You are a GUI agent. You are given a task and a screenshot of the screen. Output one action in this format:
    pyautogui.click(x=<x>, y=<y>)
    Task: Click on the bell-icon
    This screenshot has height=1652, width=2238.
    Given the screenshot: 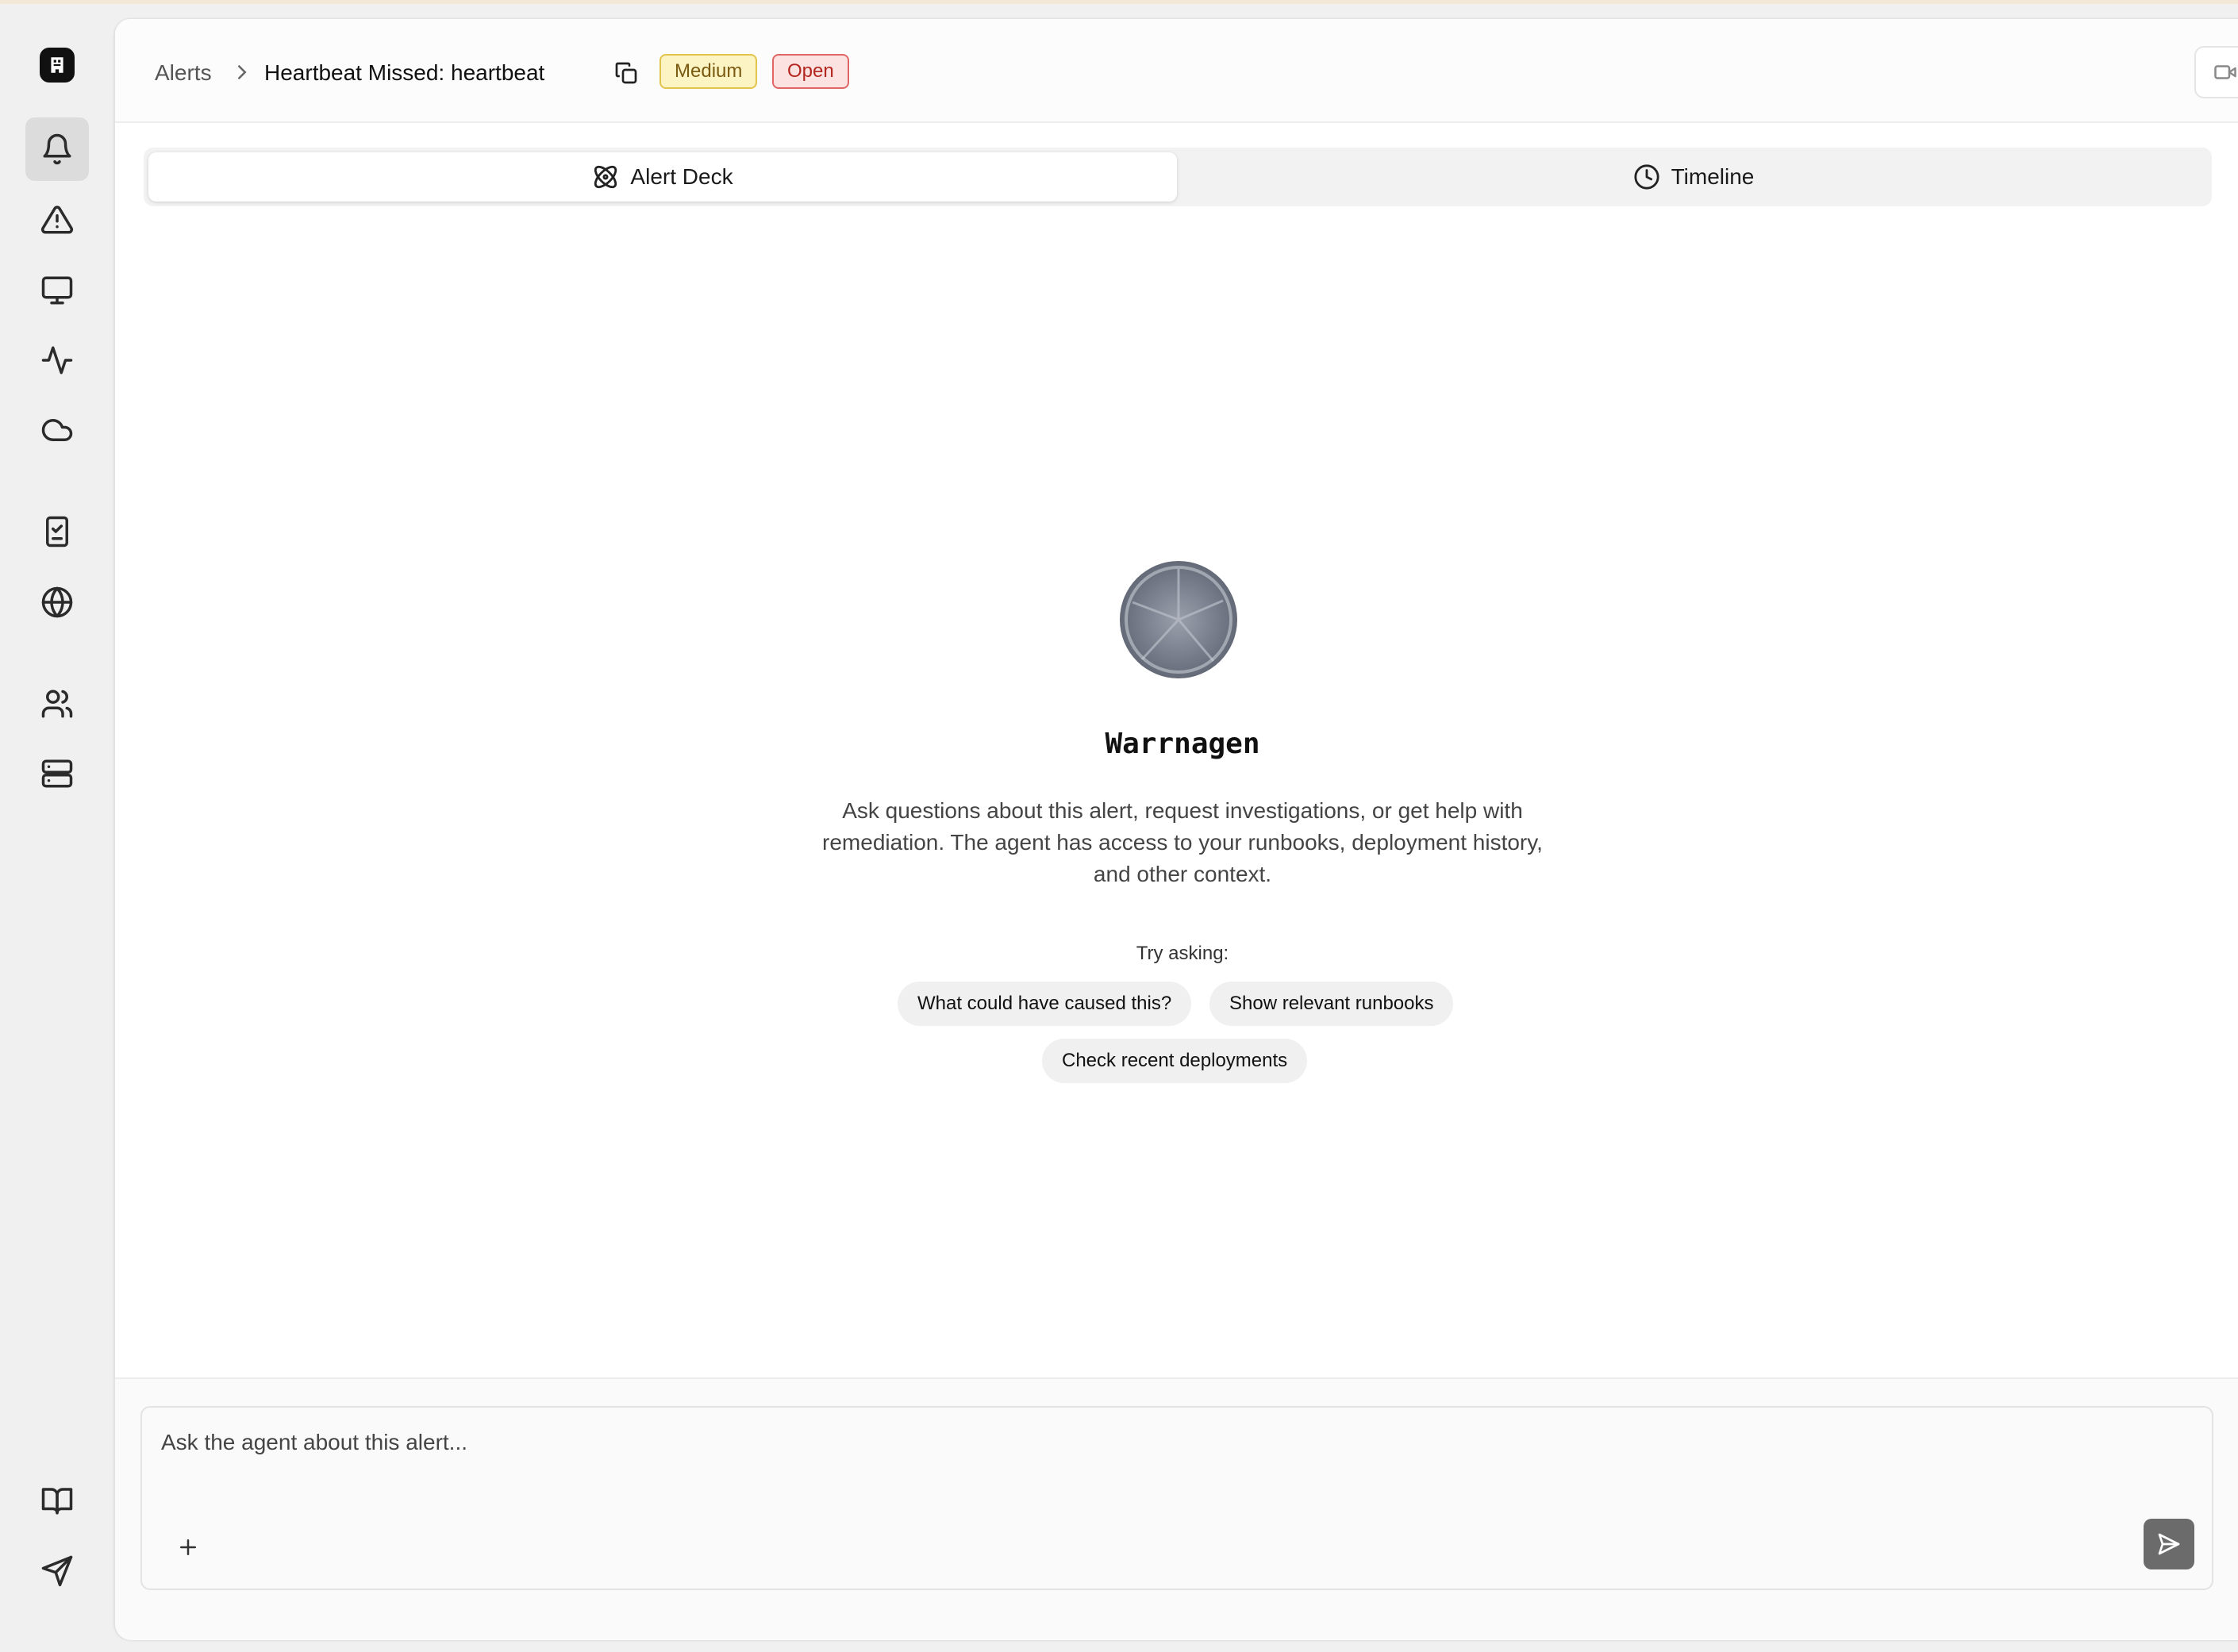 What is the action you would take?
    pyautogui.click(x=57, y=149)
    